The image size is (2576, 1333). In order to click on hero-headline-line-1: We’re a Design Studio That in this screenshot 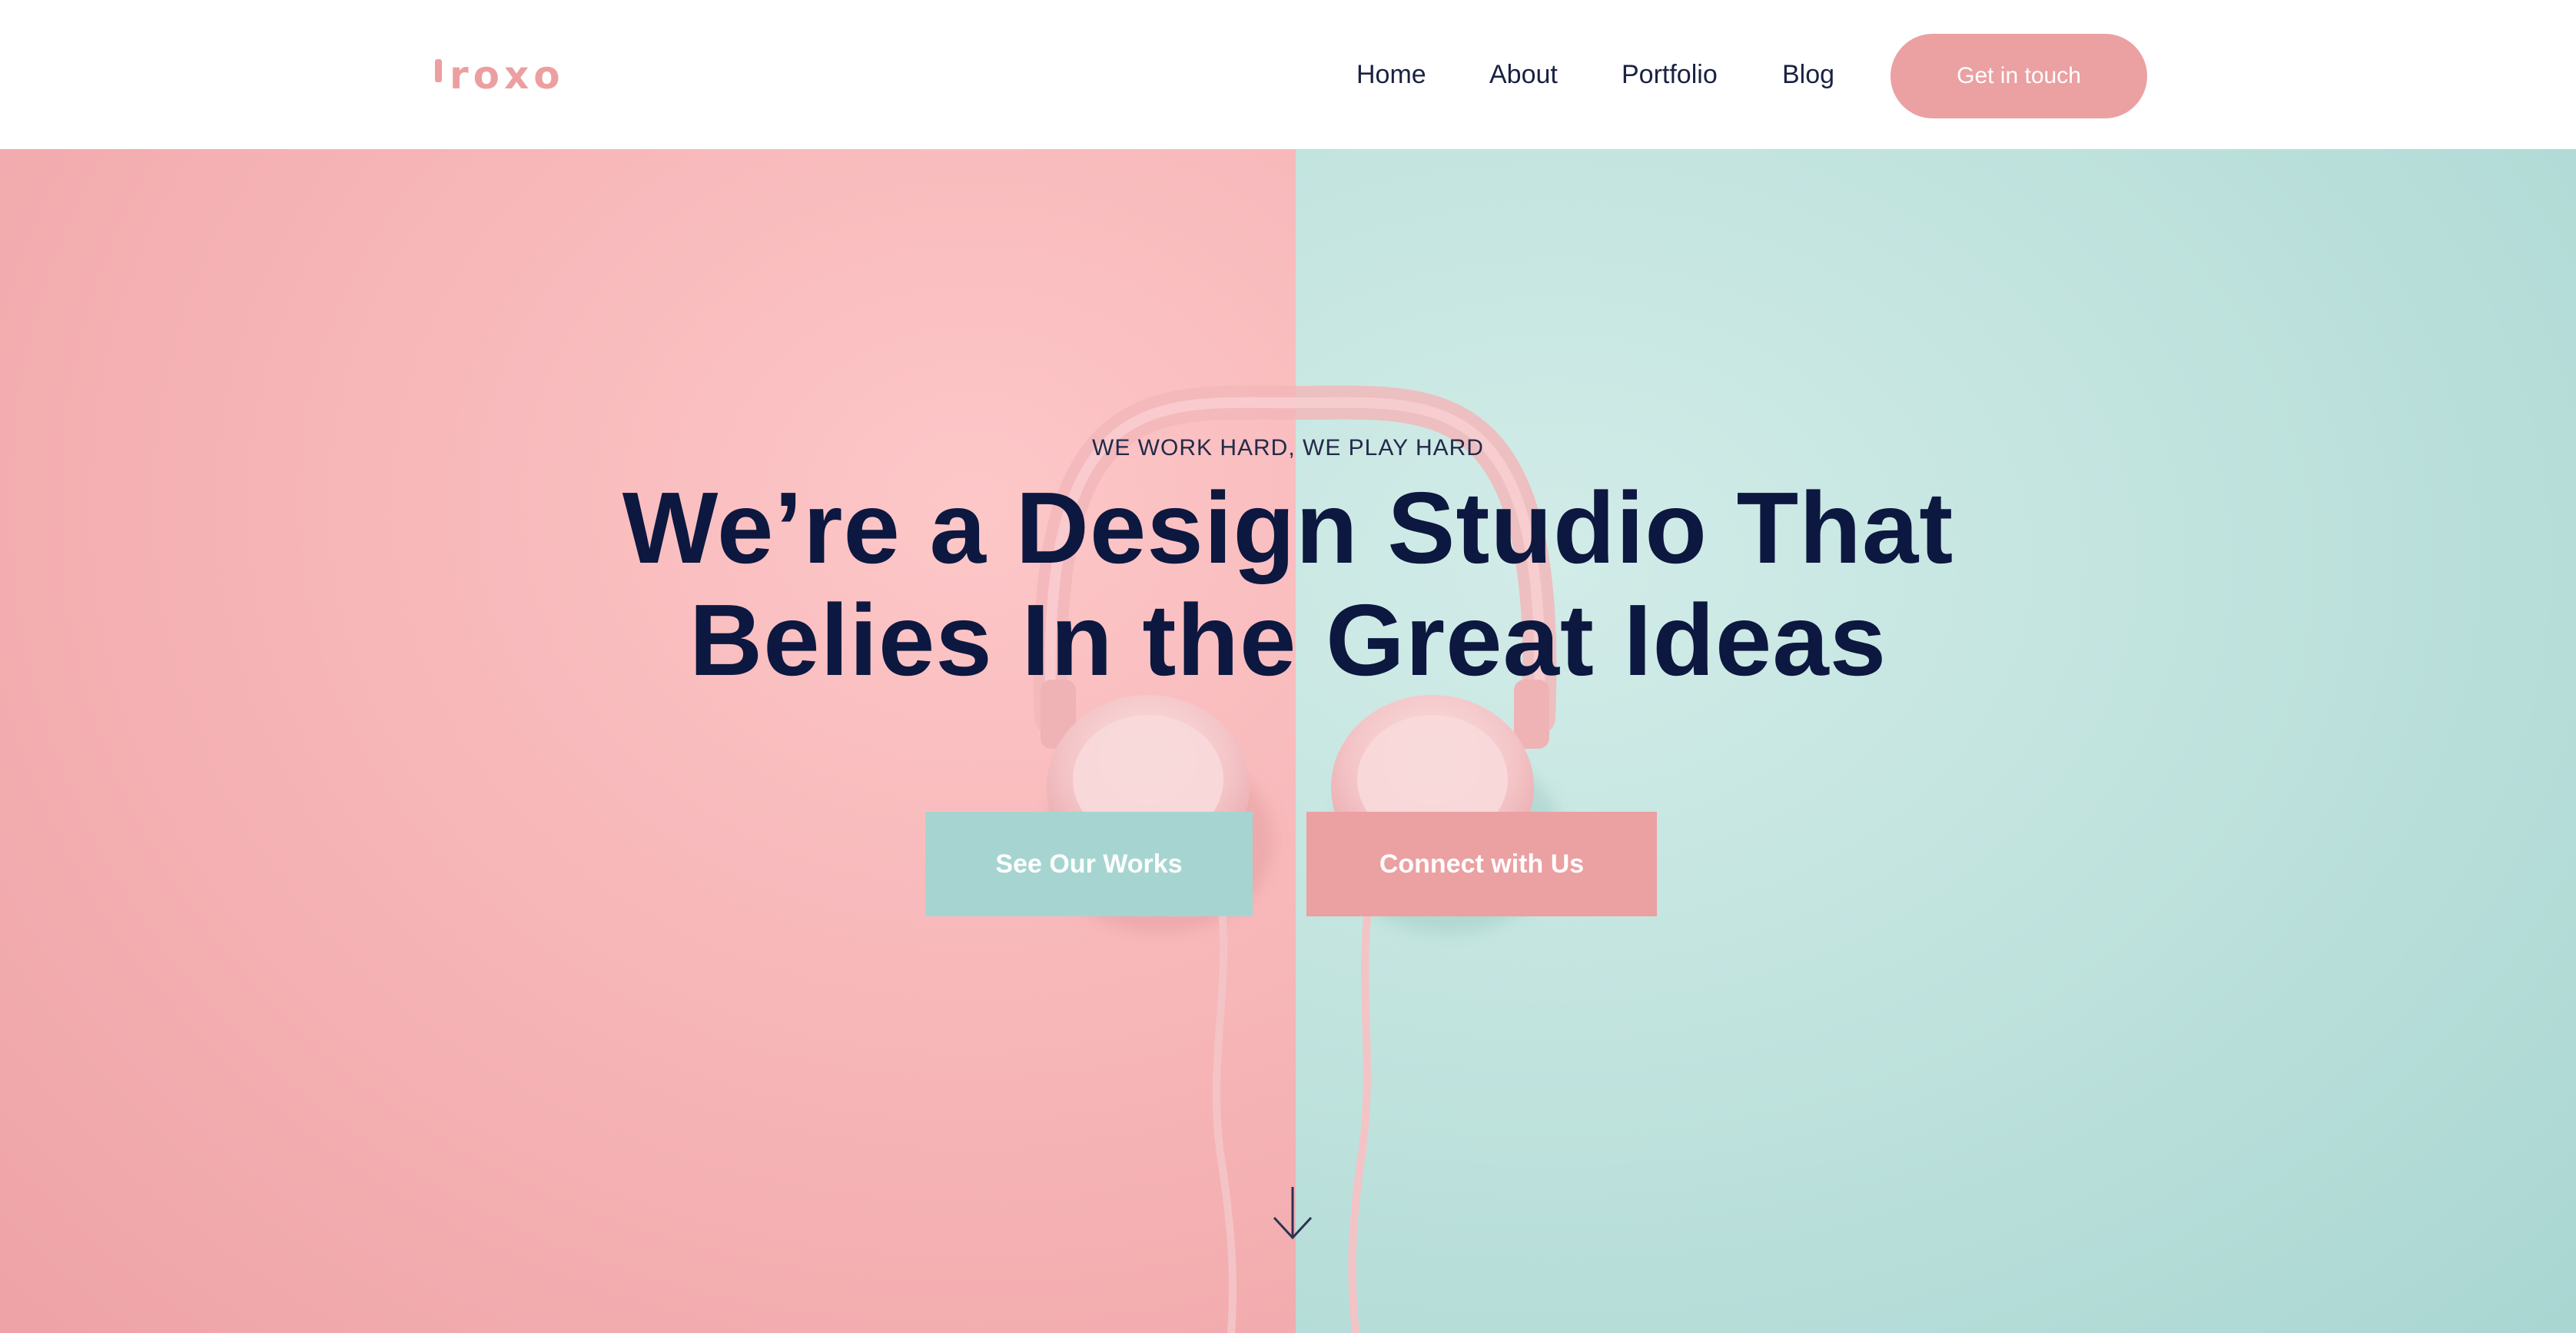, I will do `click(1288, 527)`.